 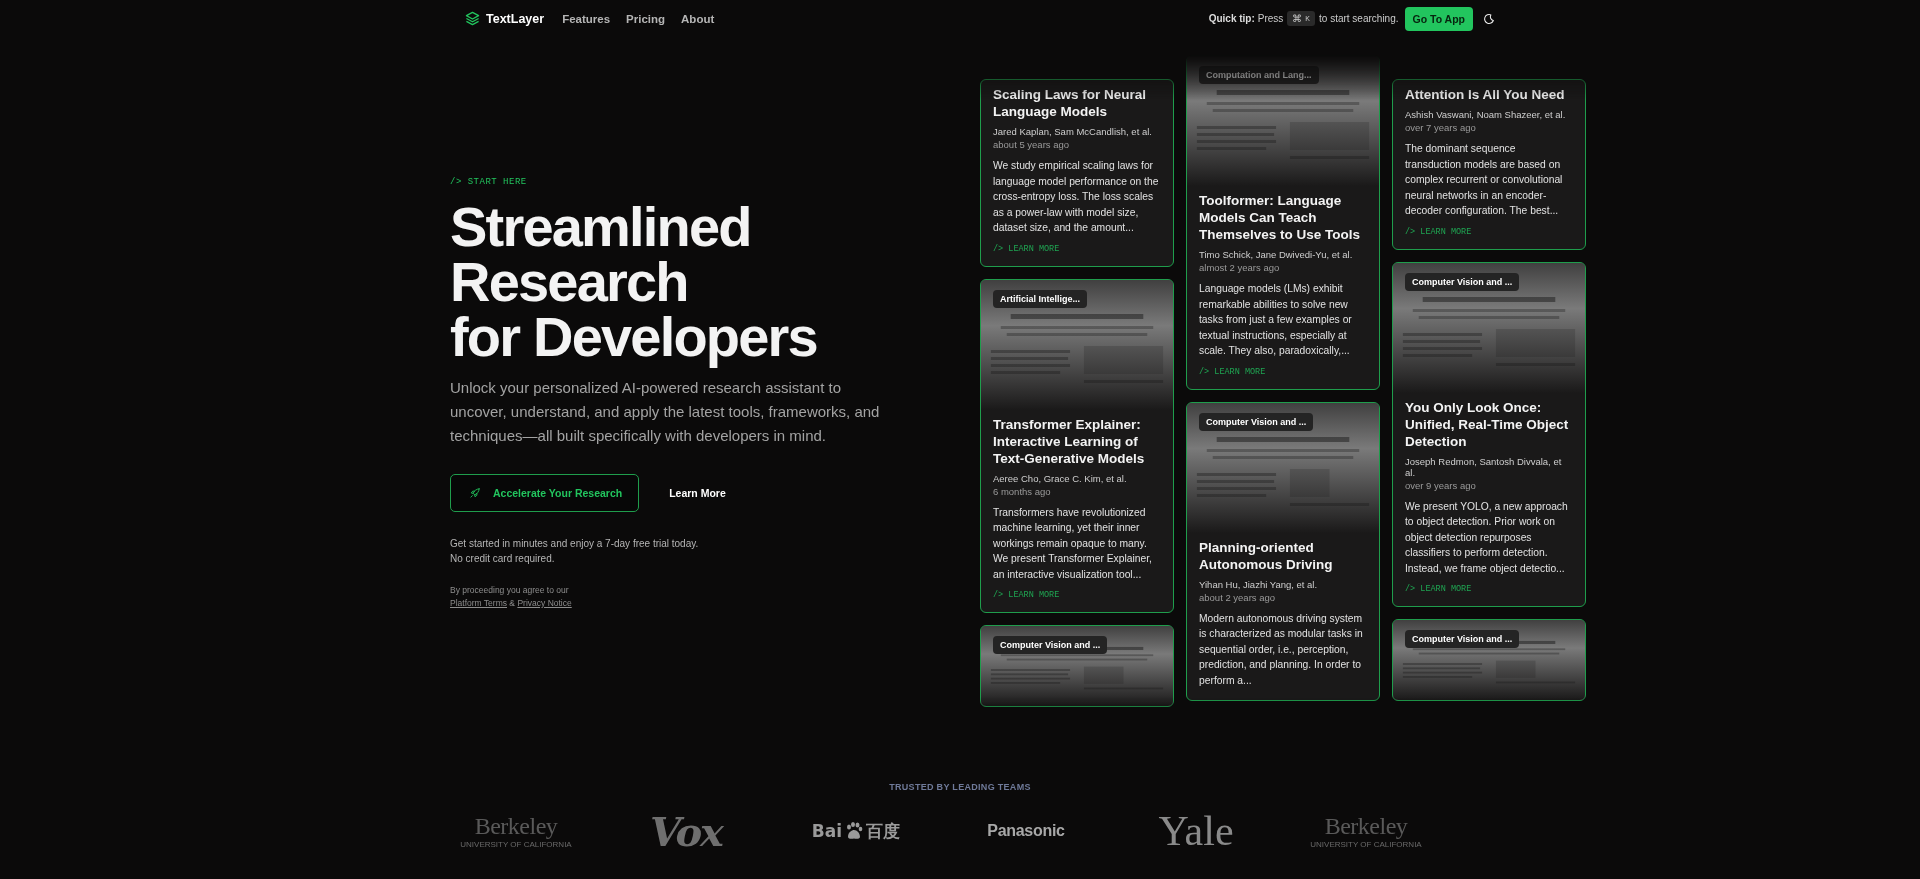 I want to click on nav-link: About, so click(x=698, y=18).